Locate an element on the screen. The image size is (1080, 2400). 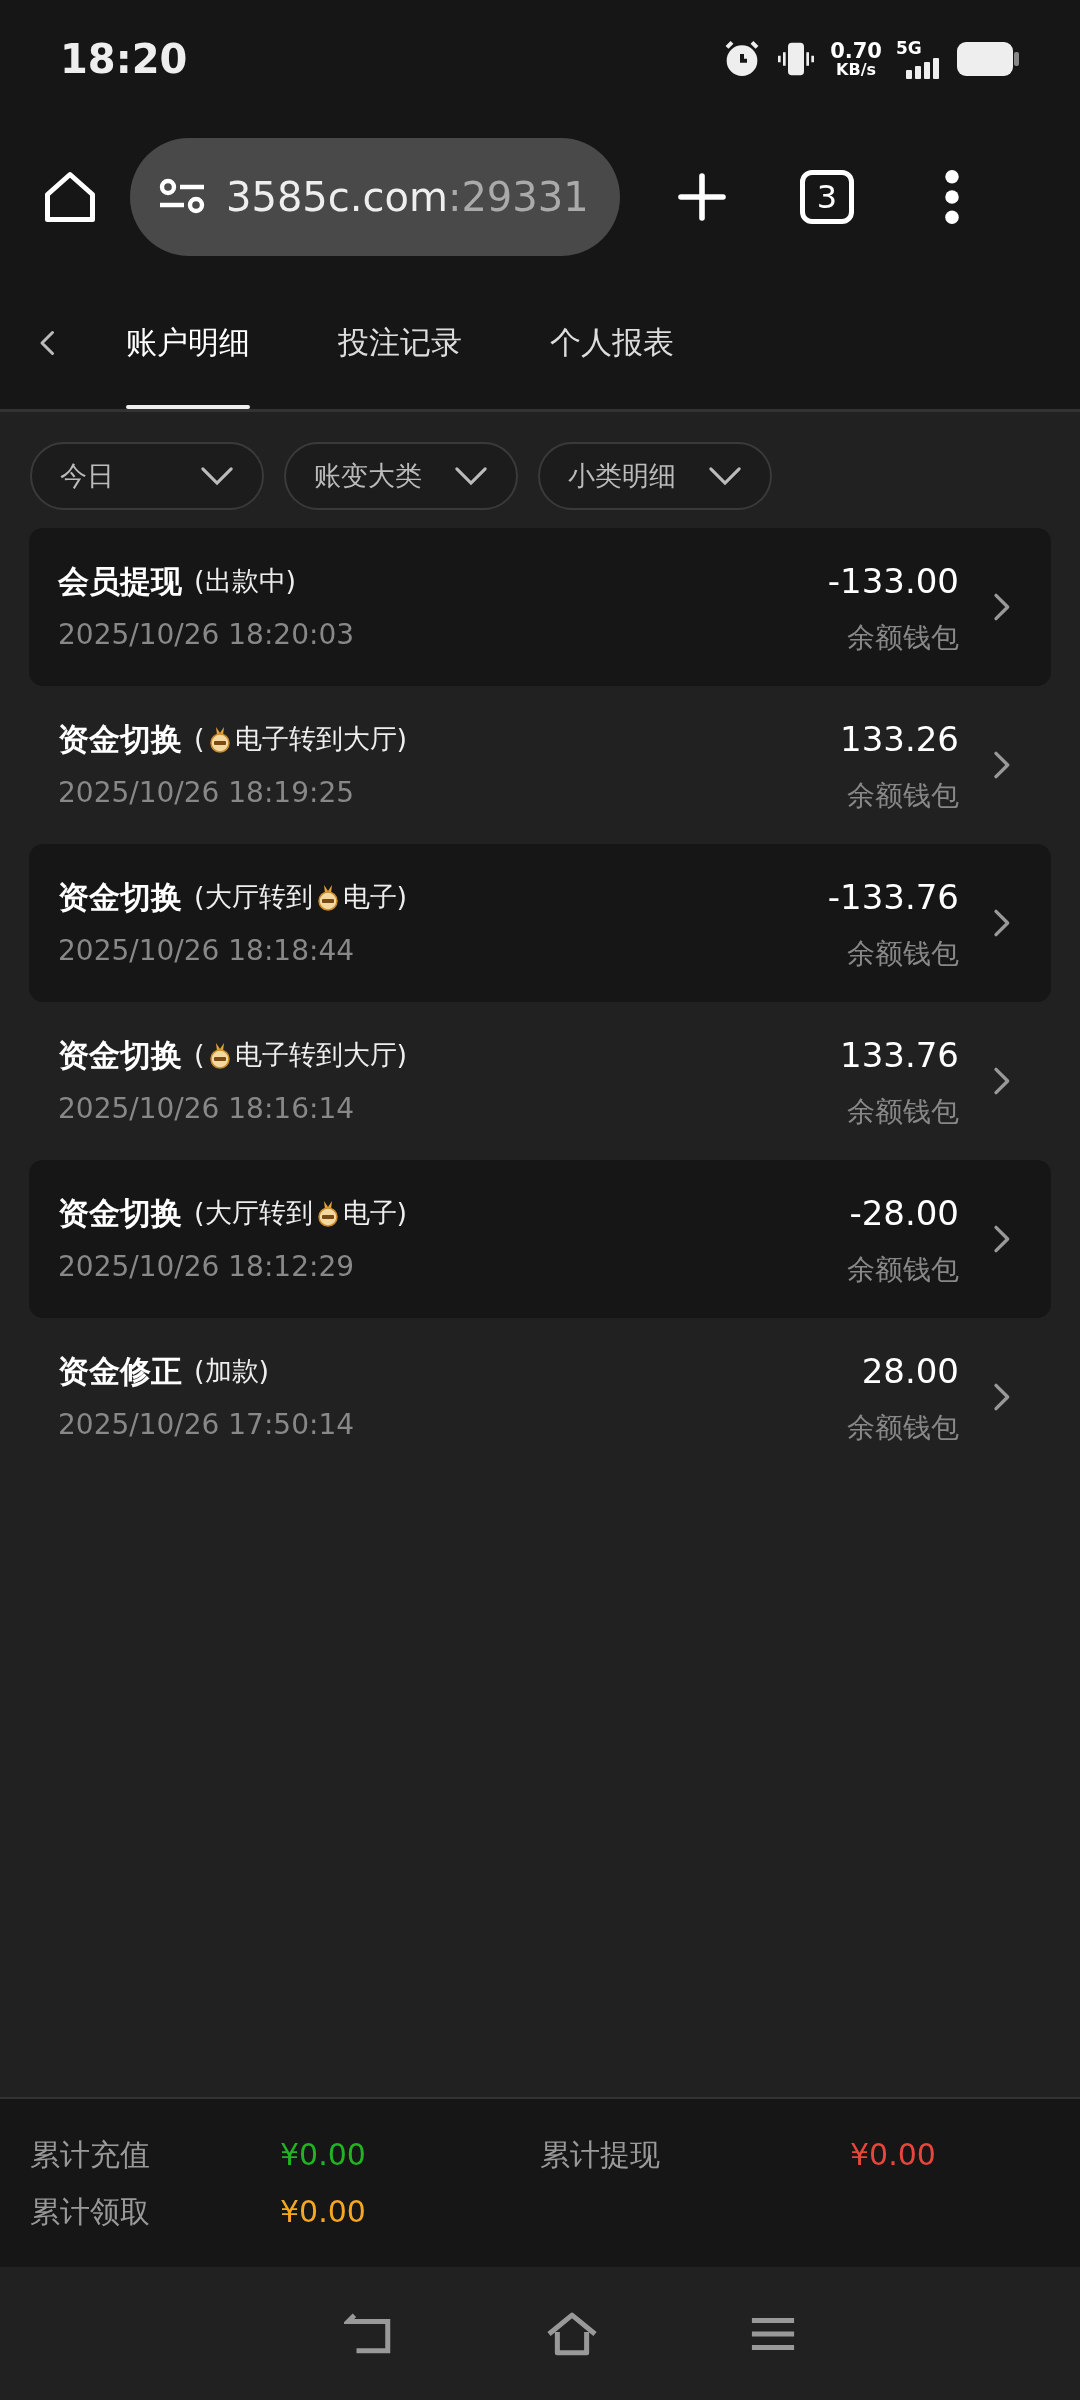
record-row: 会员提现 (出款中) 2025/10/26 18:20:03 -133.00 余额钱包 is located at coordinates (540, 607).